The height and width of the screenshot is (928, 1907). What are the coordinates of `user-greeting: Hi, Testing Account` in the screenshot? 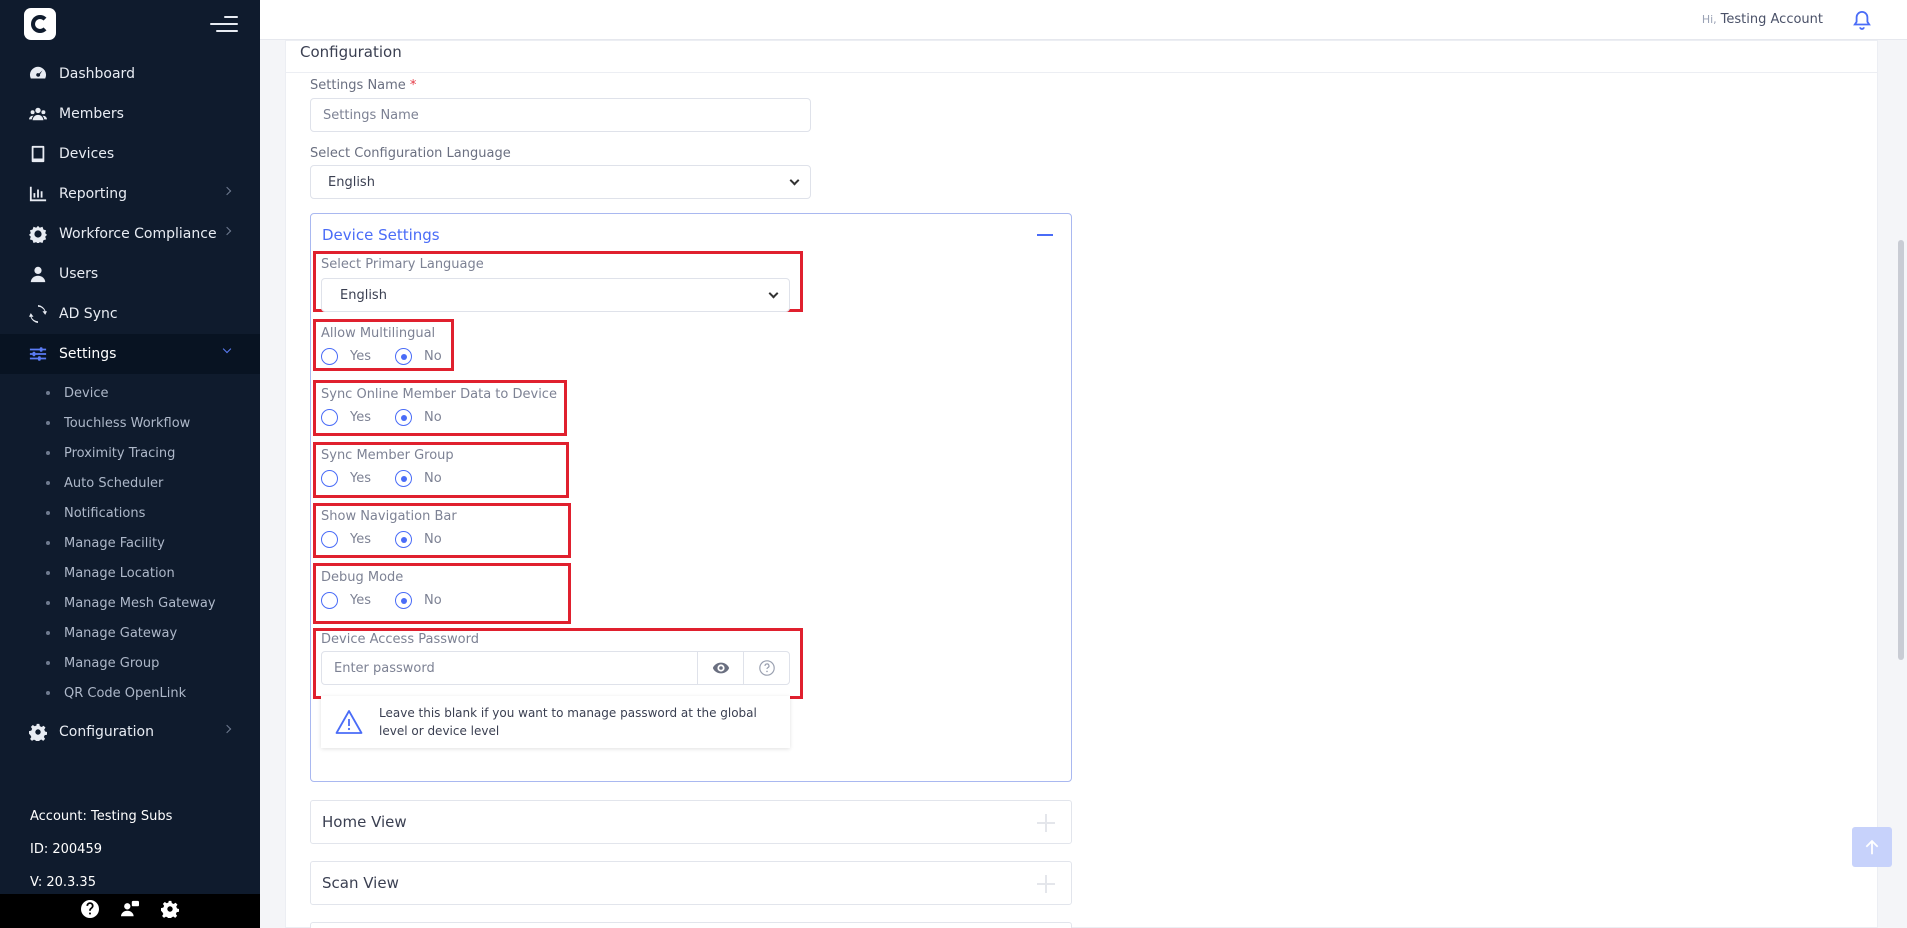 It's located at (1762, 19).